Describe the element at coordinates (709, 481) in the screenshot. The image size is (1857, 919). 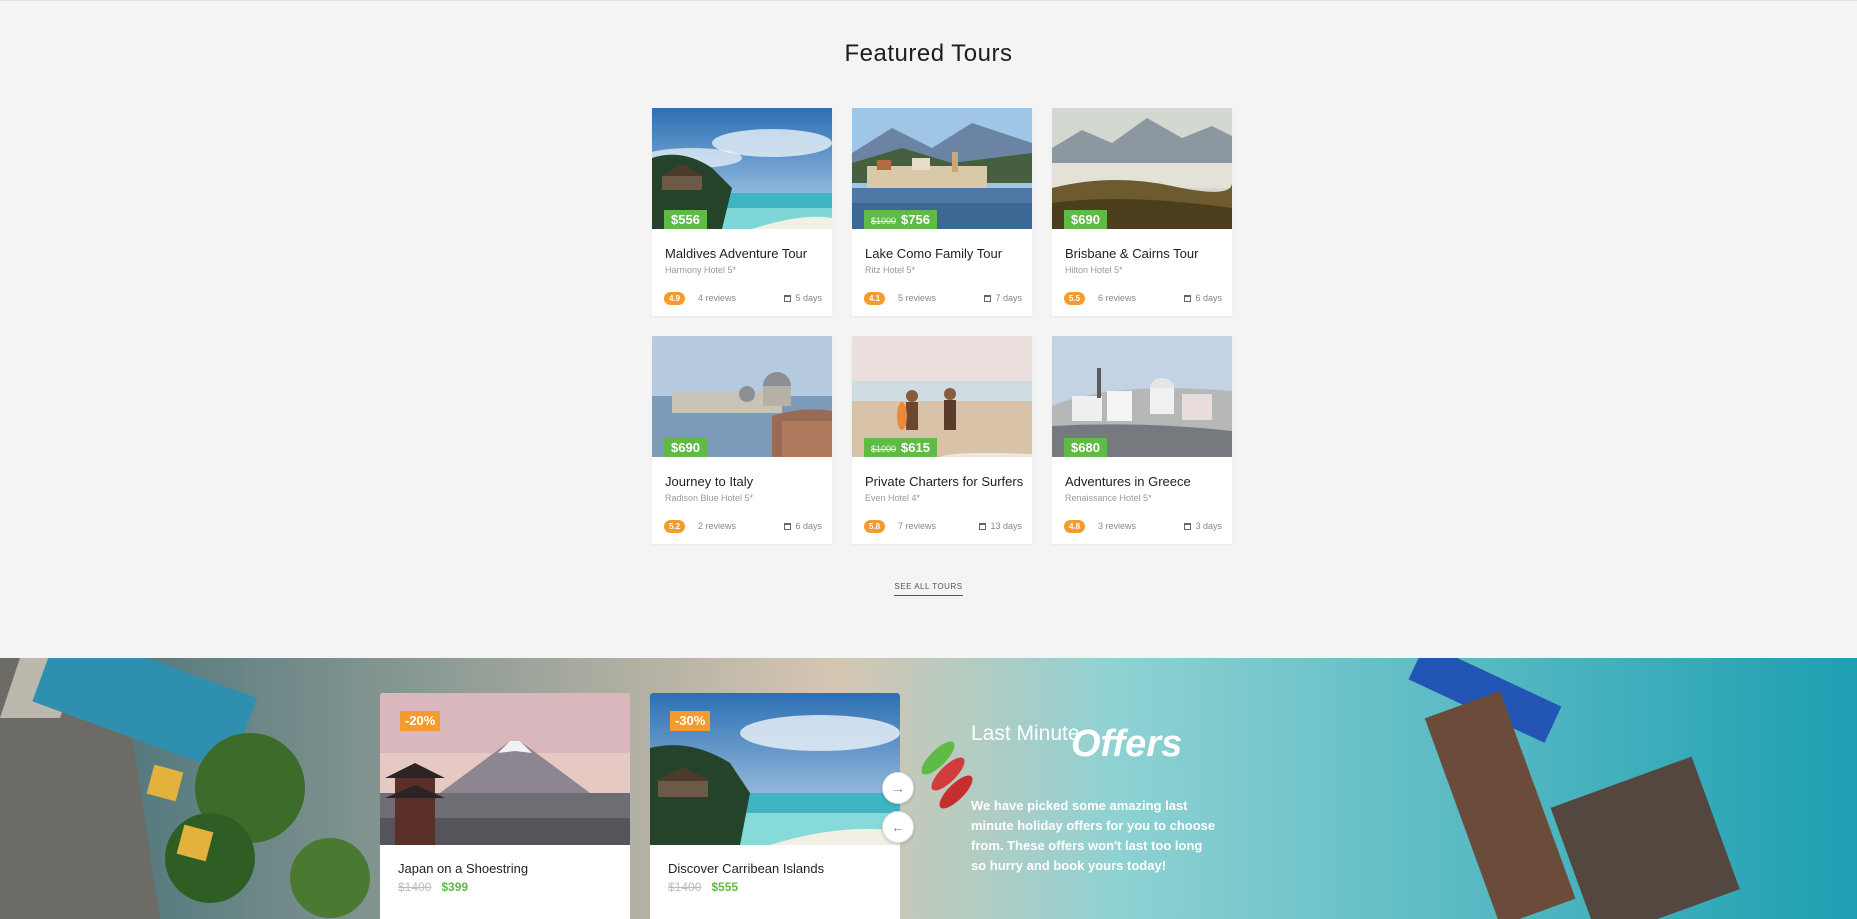
I see `tour-title: Journey to Italy` at that location.